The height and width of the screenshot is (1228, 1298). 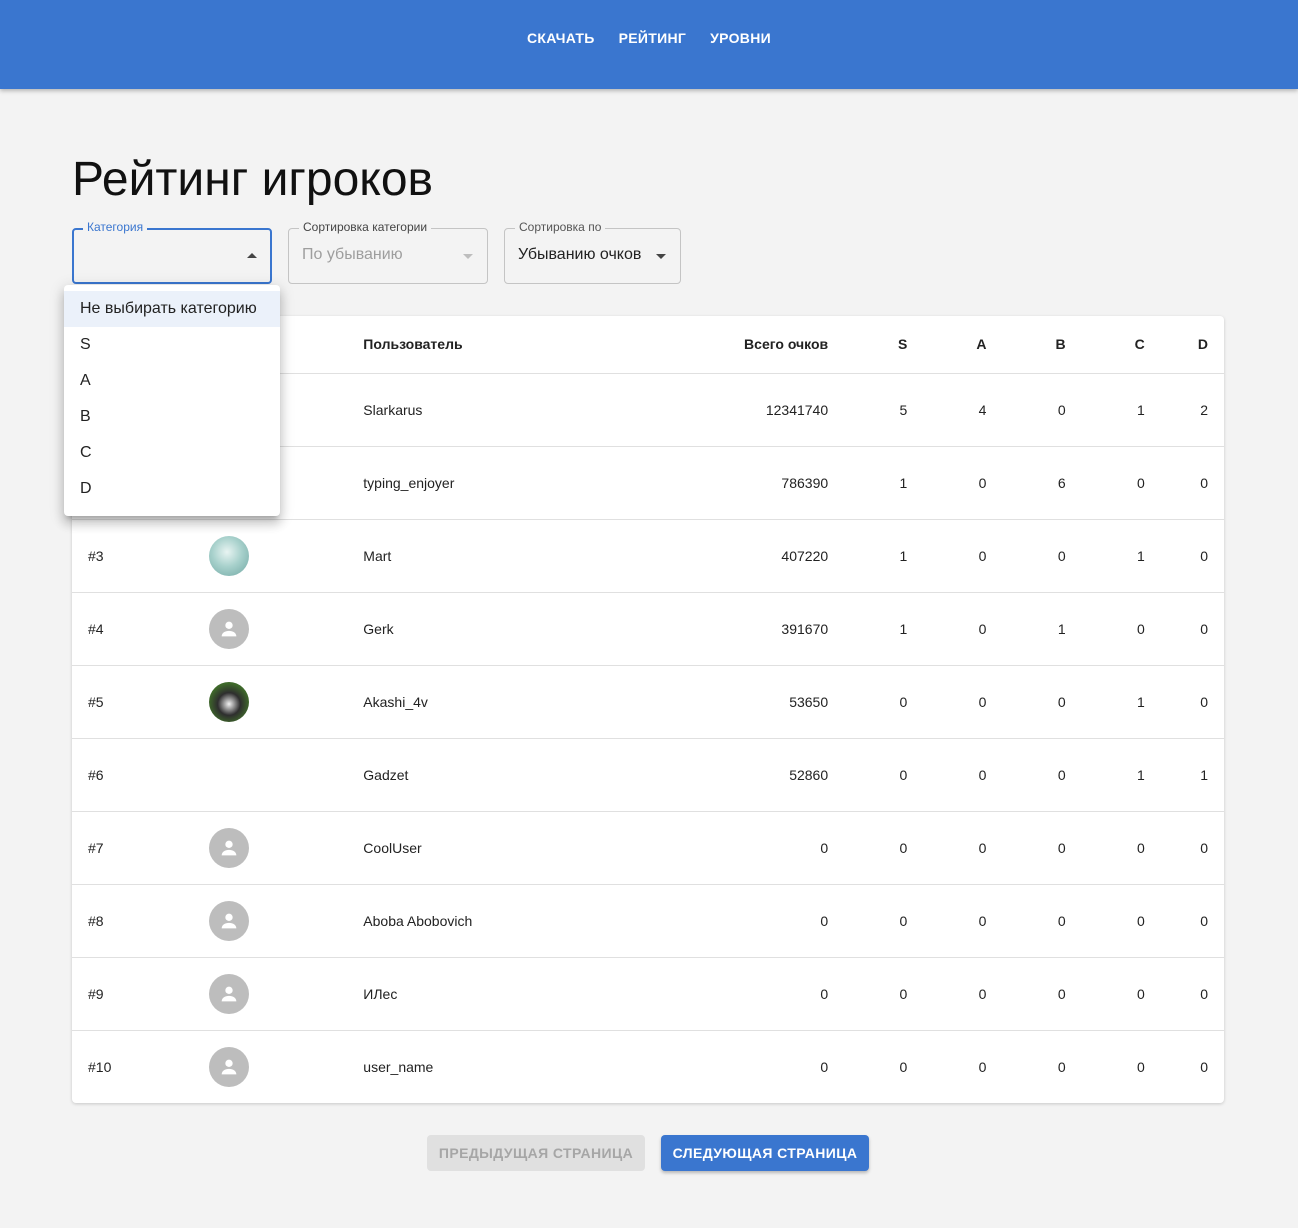 I want to click on table-row: #10 user_name 0 0 0 0 0 0, so click(x=648, y=1066).